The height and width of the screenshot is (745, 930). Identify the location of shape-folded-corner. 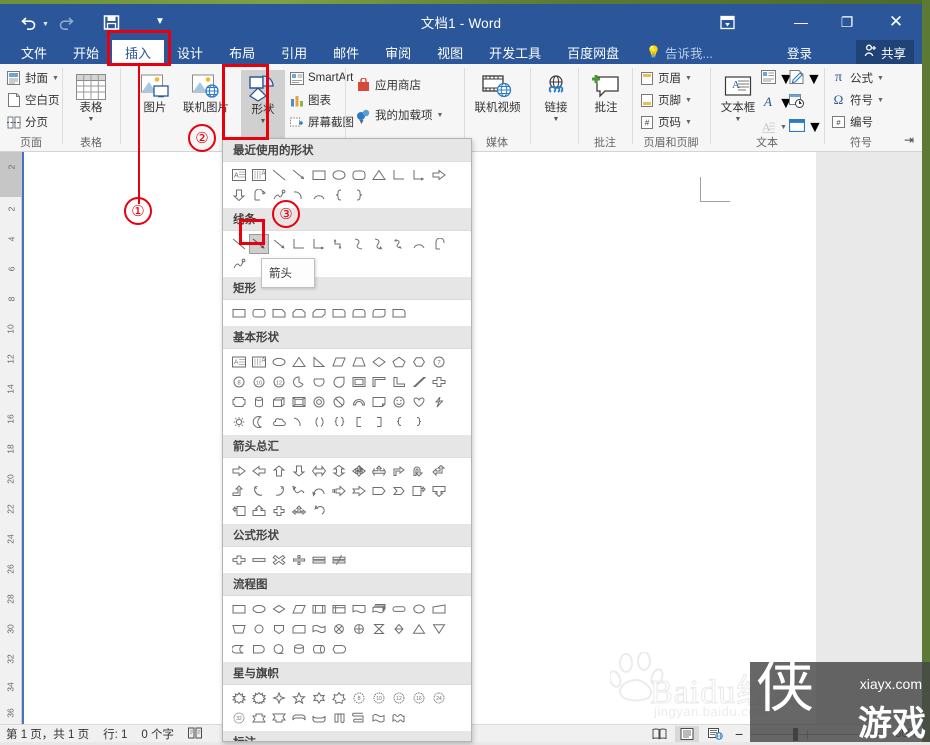
(379, 402).